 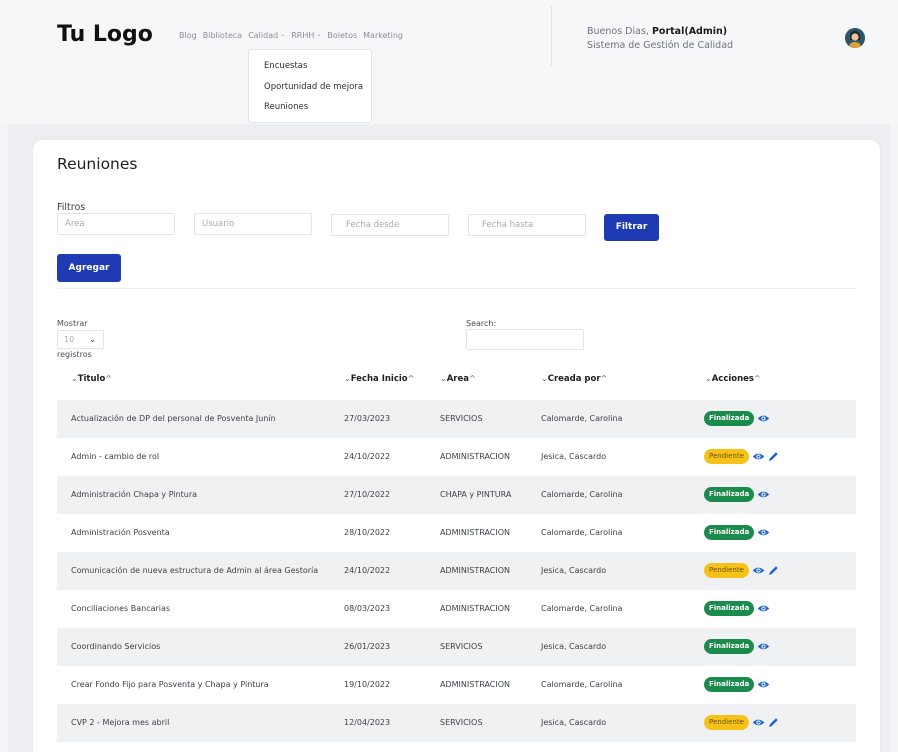 I want to click on fecha-desde-input: Fecha desde, so click(x=390, y=225).